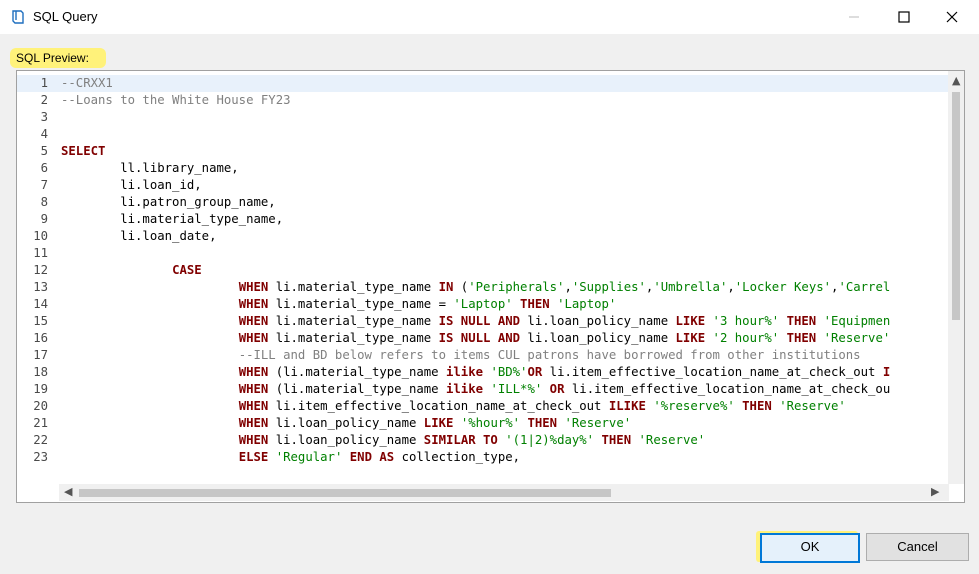 This screenshot has height=574, width=979. What do you see at coordinates (483, 202) in the screenshot?
I see `code-line: 8 li.patron_group_name,` at bounding box center [483, 202].